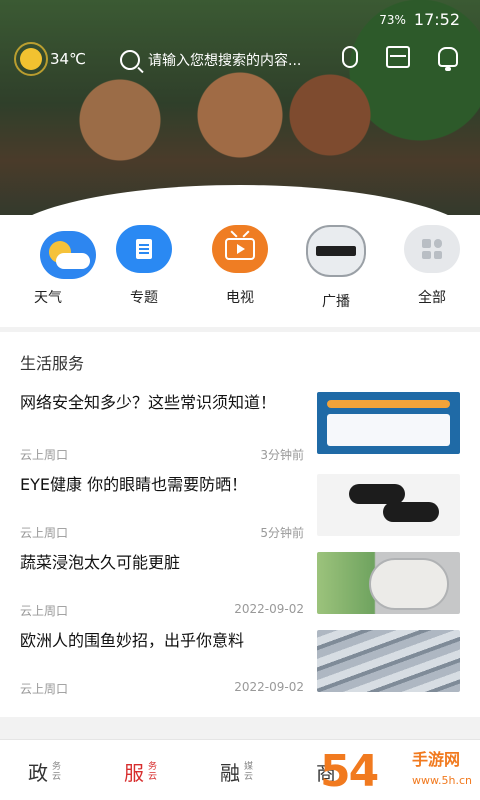 The height and width of the screenshot is (800, 480). I want to click on shortcut-radio: 广播, so click(336, 268).